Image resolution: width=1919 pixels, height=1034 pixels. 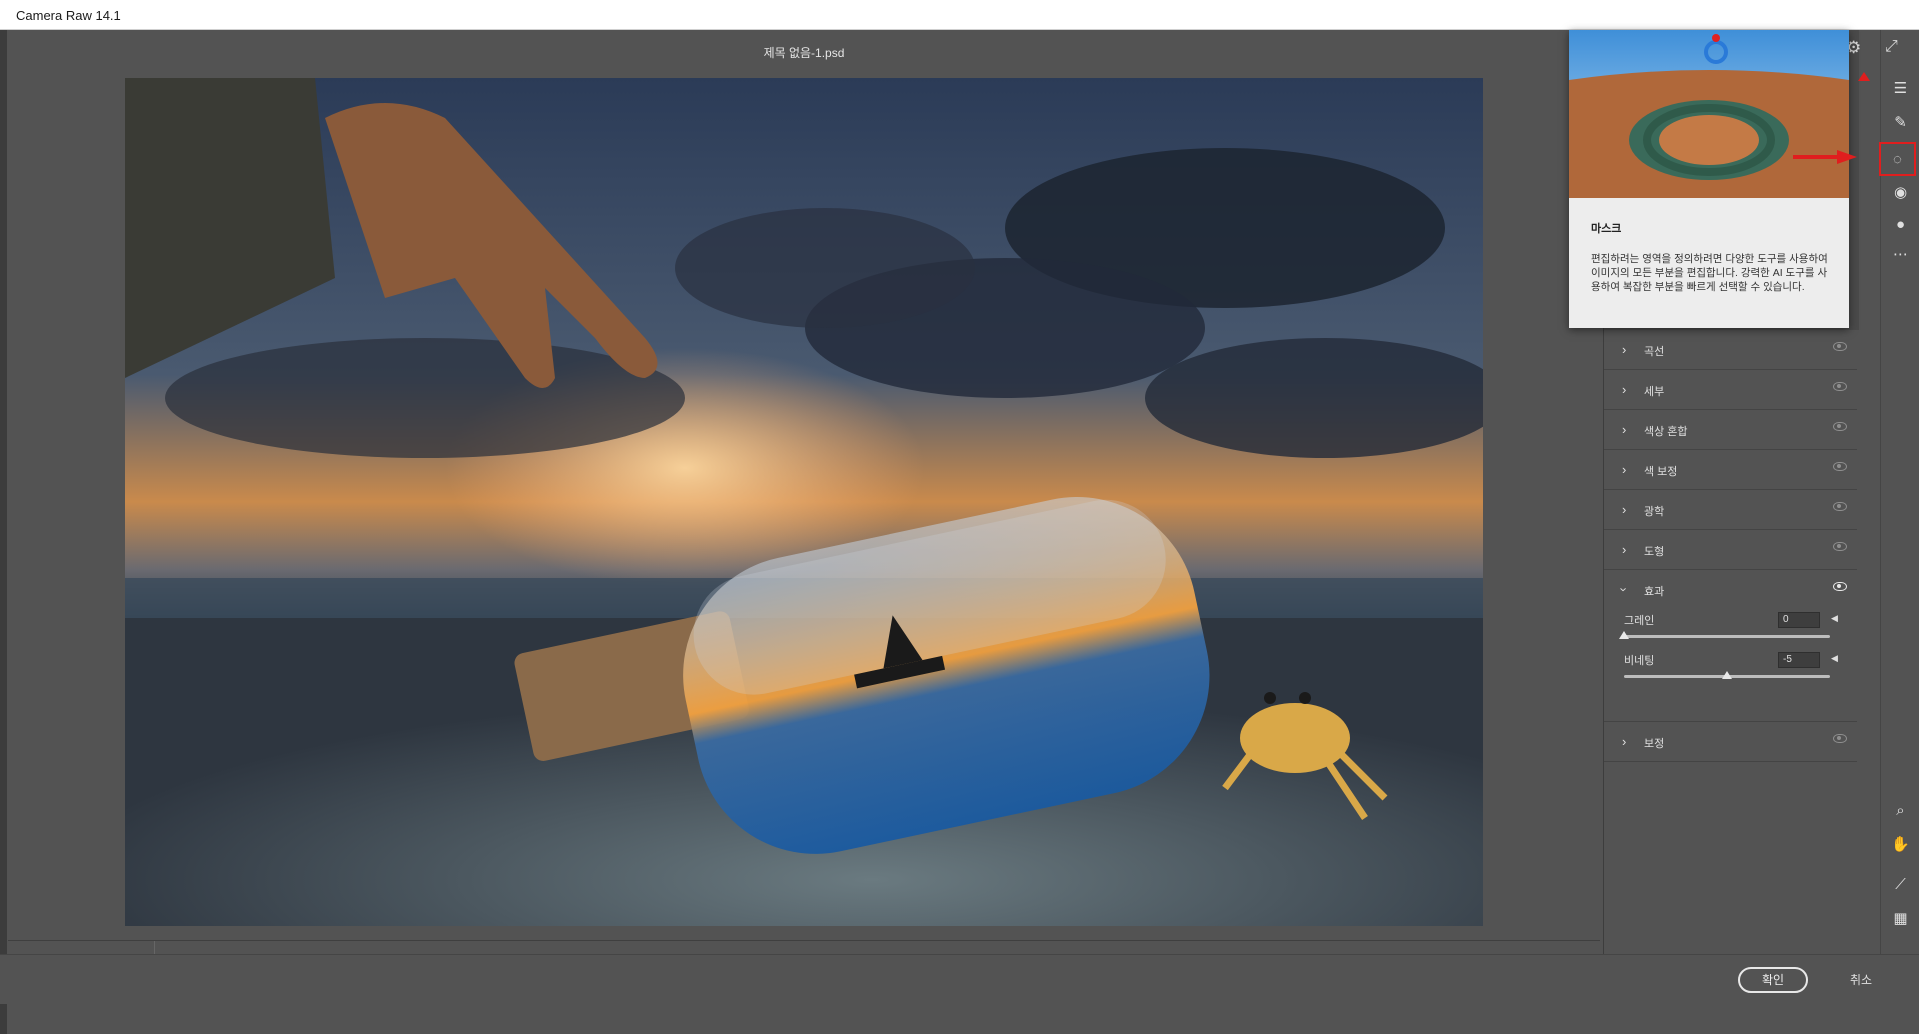 I want to click on vignette-reset-arrow-icon: ◀, so click(x=1834, y=658).